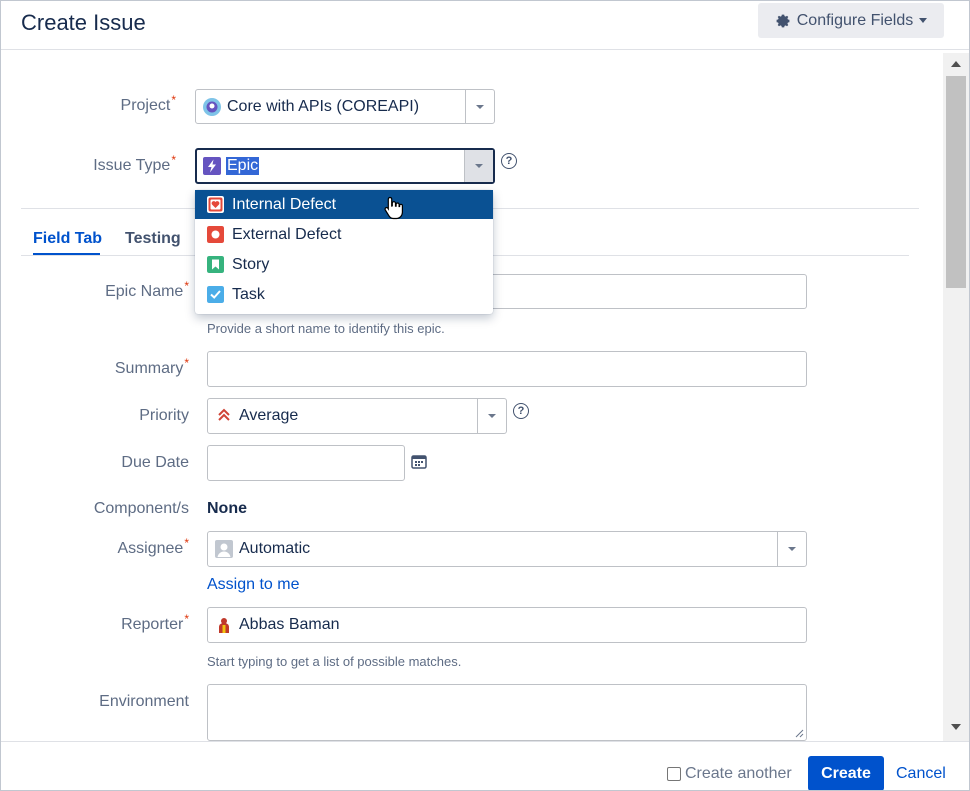 This screenshot has height=791, width=970. I want to click on dropdown-item-task: Task, so click(344, 294).